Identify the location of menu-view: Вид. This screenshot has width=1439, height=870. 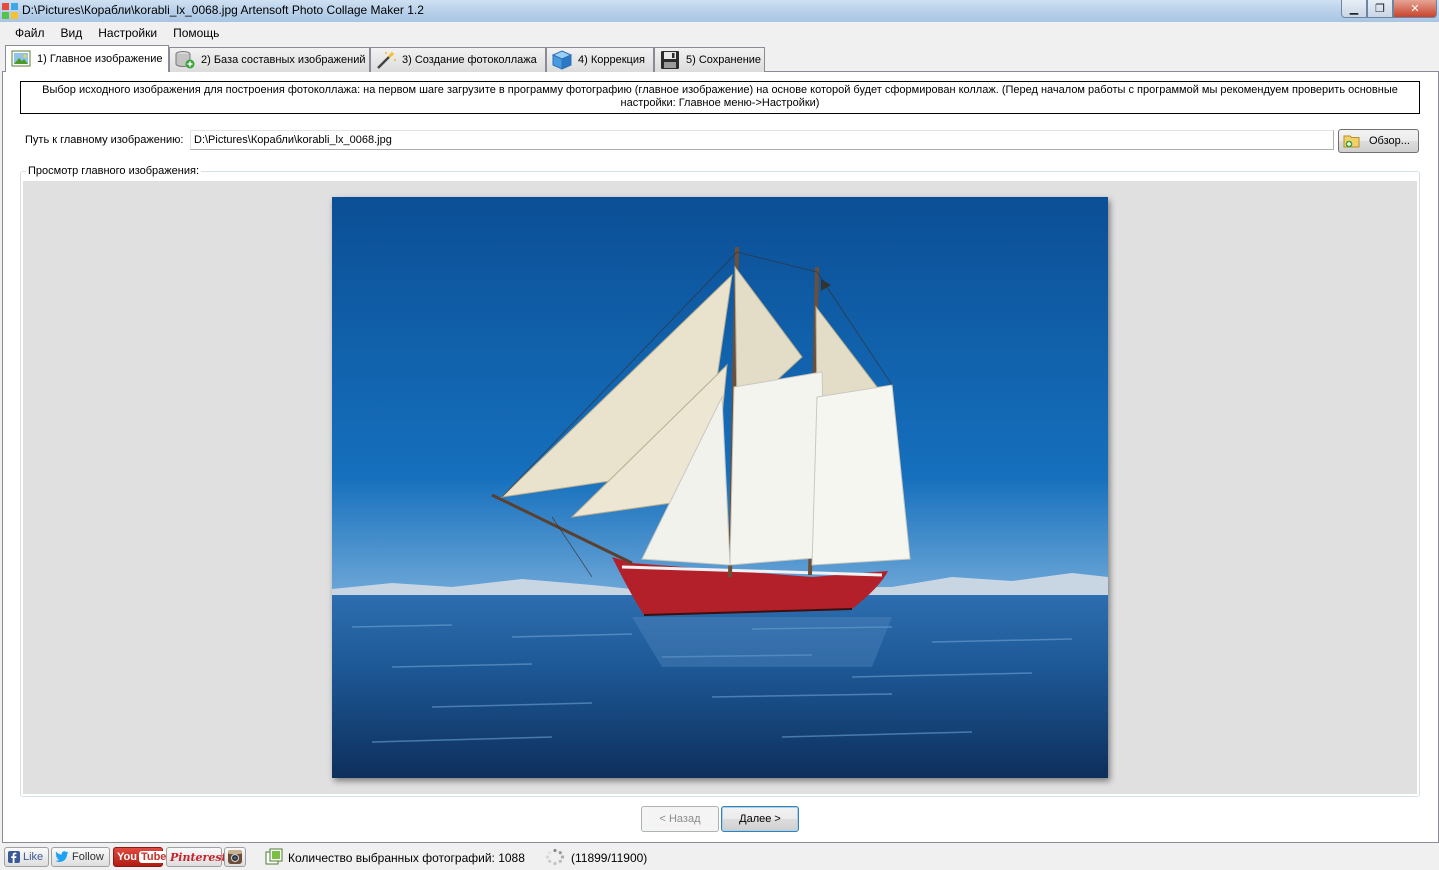
(72, 33).